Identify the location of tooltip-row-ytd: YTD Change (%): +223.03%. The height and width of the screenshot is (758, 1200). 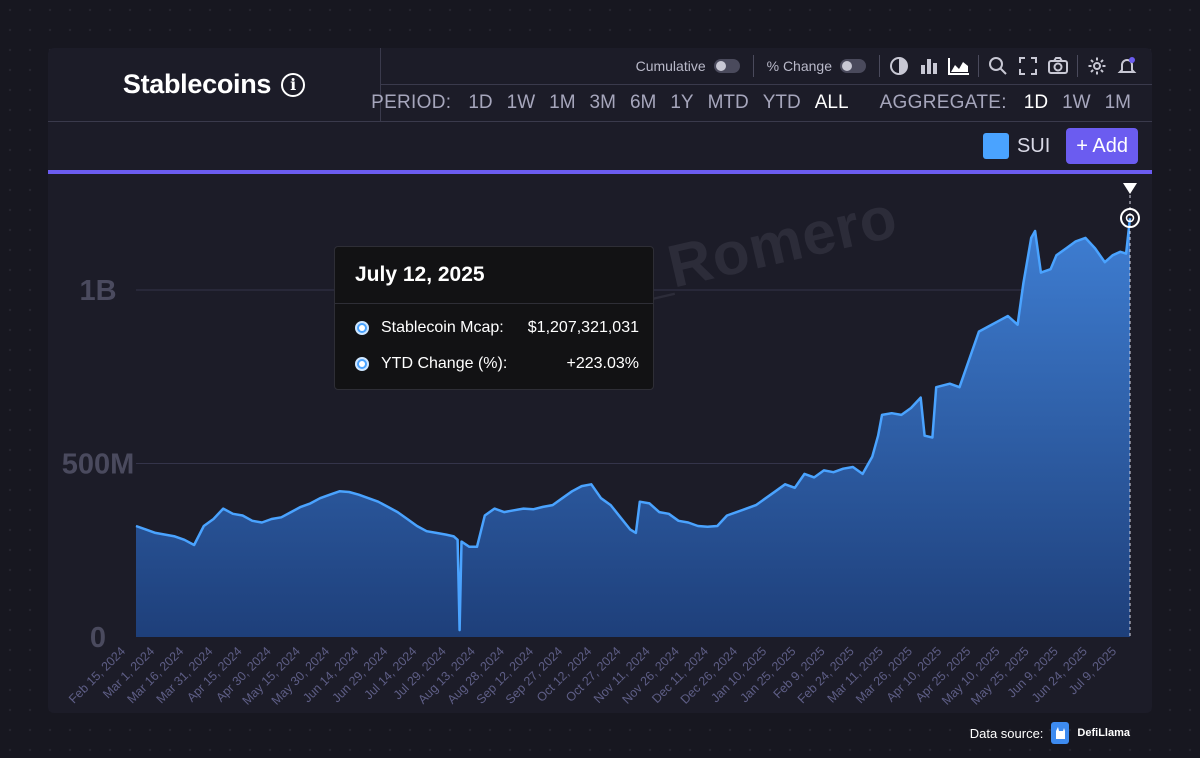
(497, 364).